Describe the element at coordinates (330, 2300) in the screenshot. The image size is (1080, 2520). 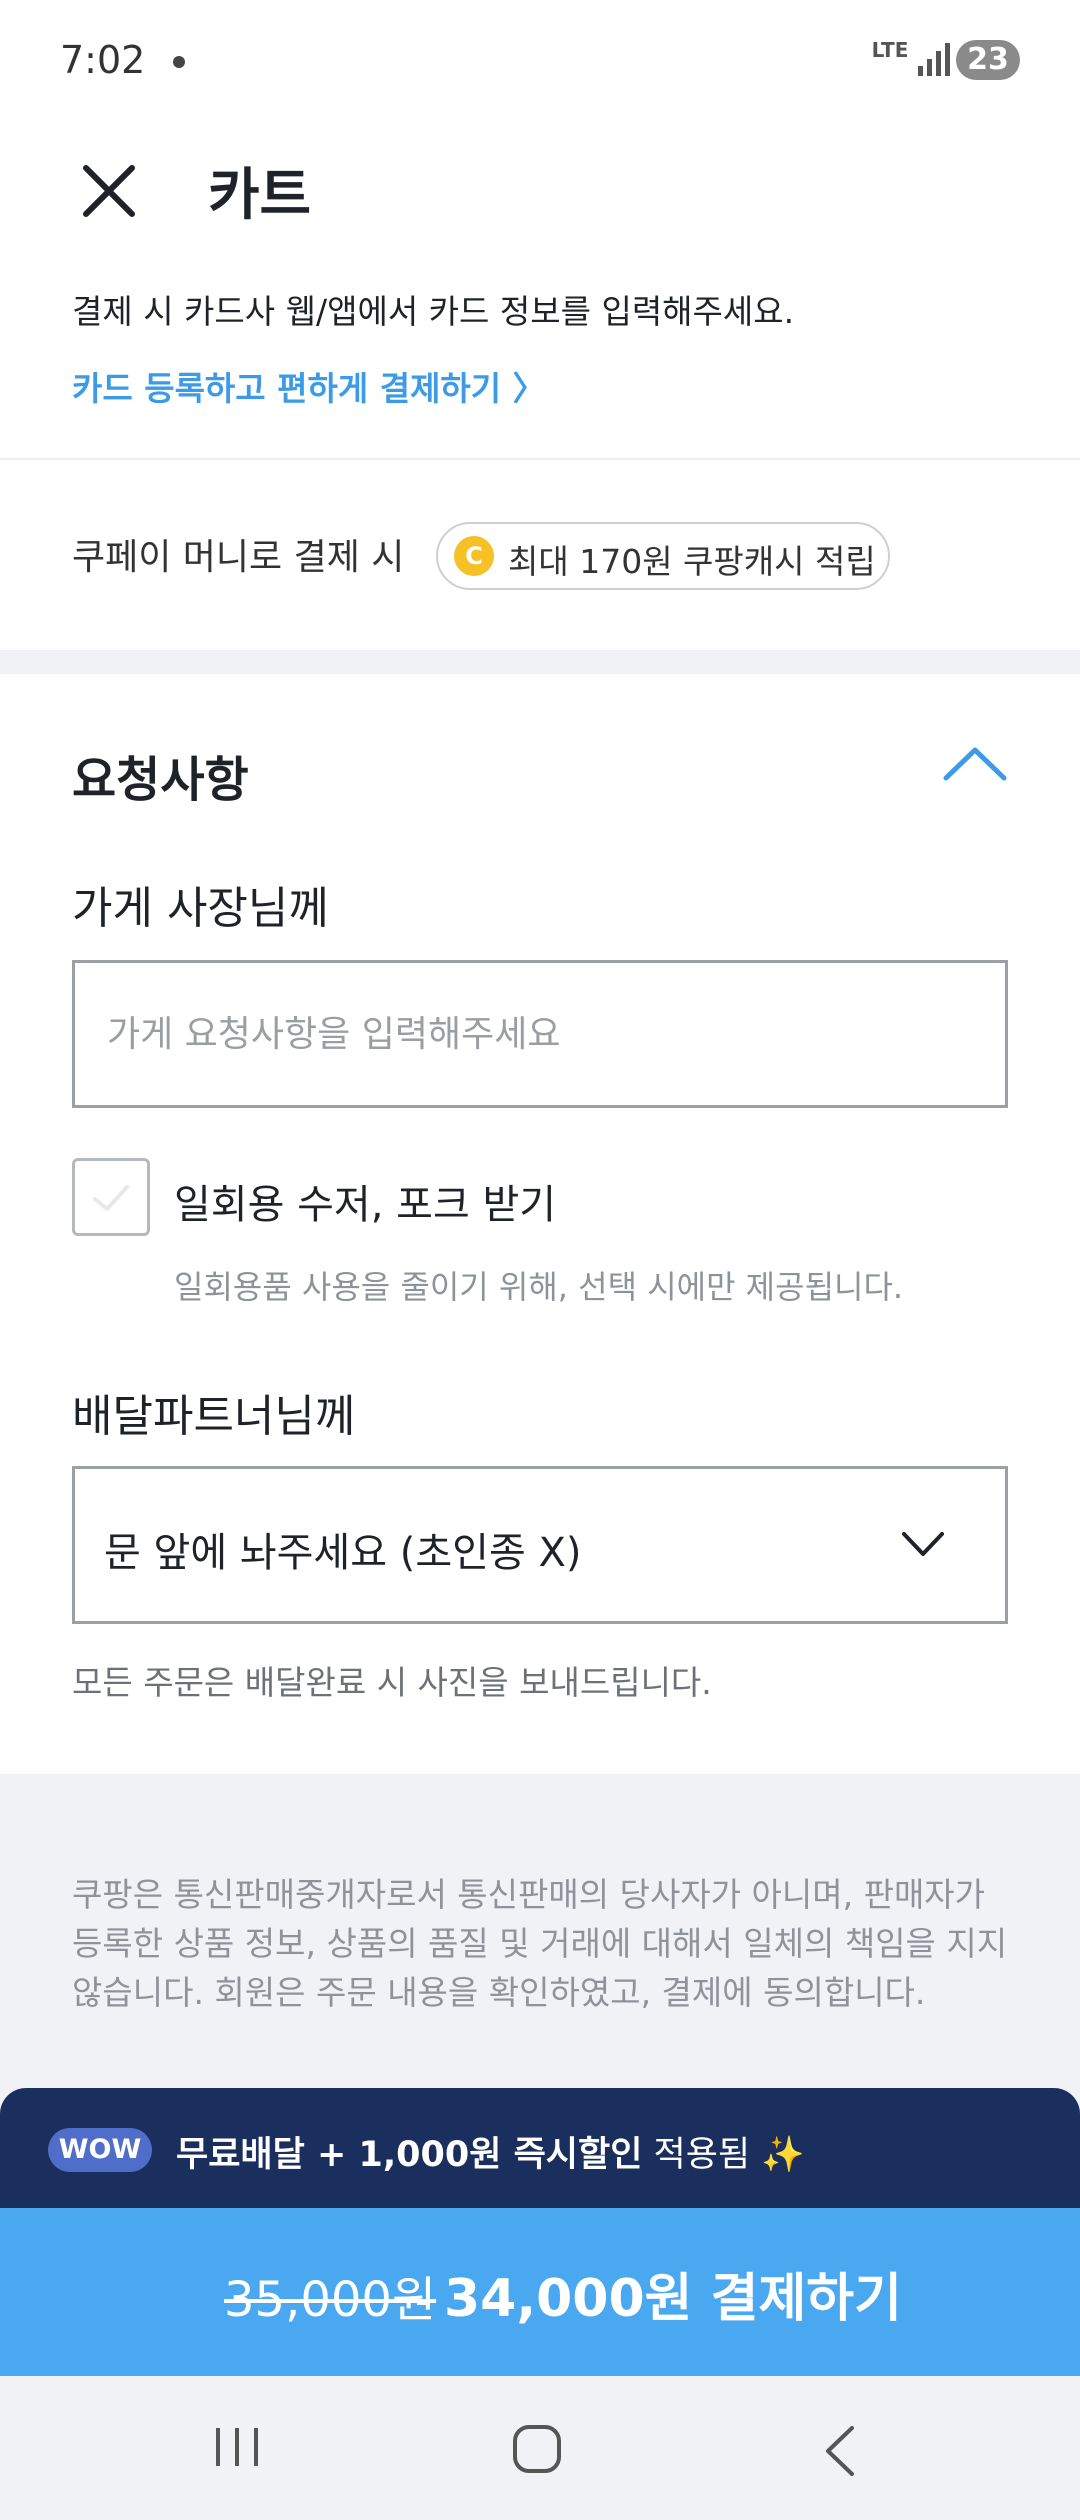
I see `original-price: 35,000원` at that location.